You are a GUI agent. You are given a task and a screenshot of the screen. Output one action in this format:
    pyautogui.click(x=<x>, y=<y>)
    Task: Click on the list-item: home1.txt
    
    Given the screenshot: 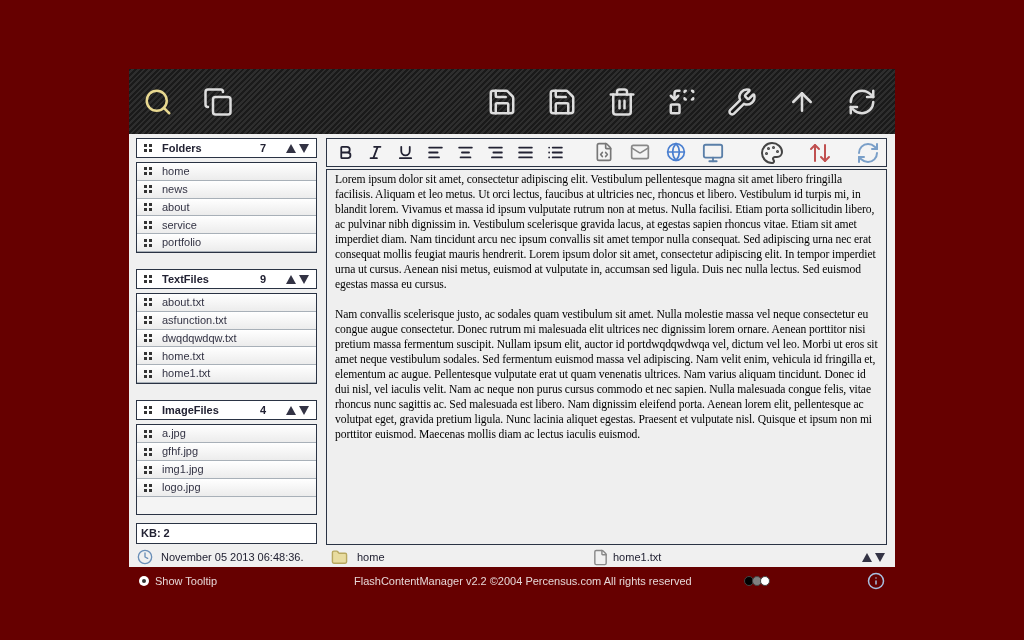 What is the action you would take?
    pyautogui.click(x=226, y=374)
    